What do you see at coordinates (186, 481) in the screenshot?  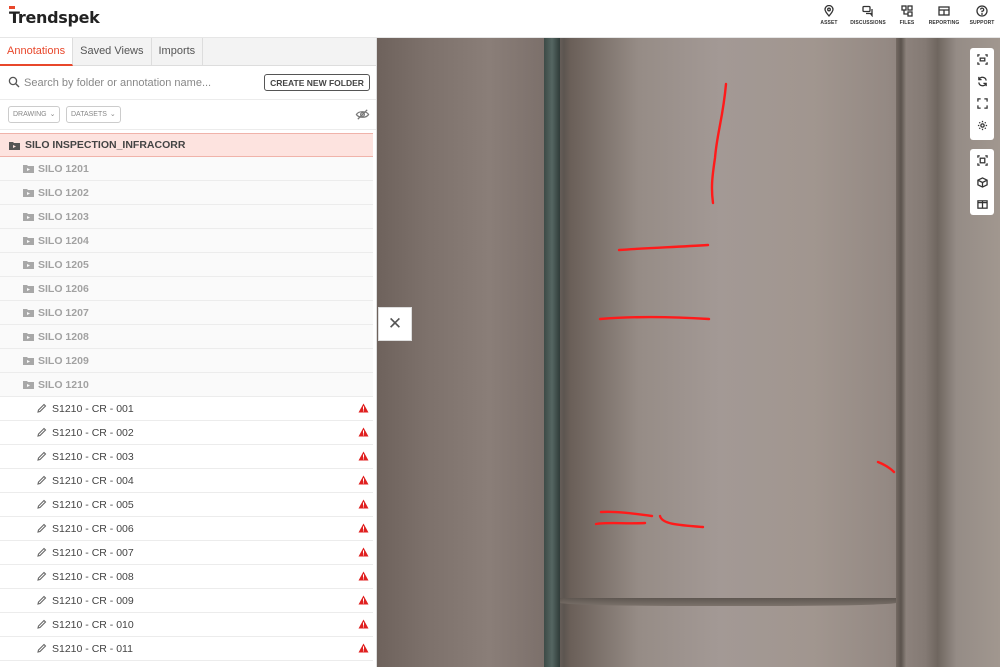 I see `annotation-row: S1210 - CR - 004` at bounding box center [186, 481].